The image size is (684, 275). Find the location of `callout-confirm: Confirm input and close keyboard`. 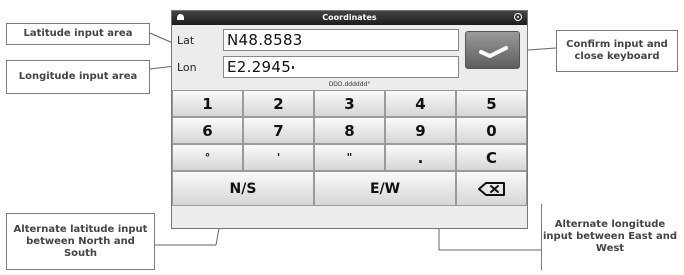

callout-confirm: Confirm input and close keyboard is located at coordinates (617, 51).